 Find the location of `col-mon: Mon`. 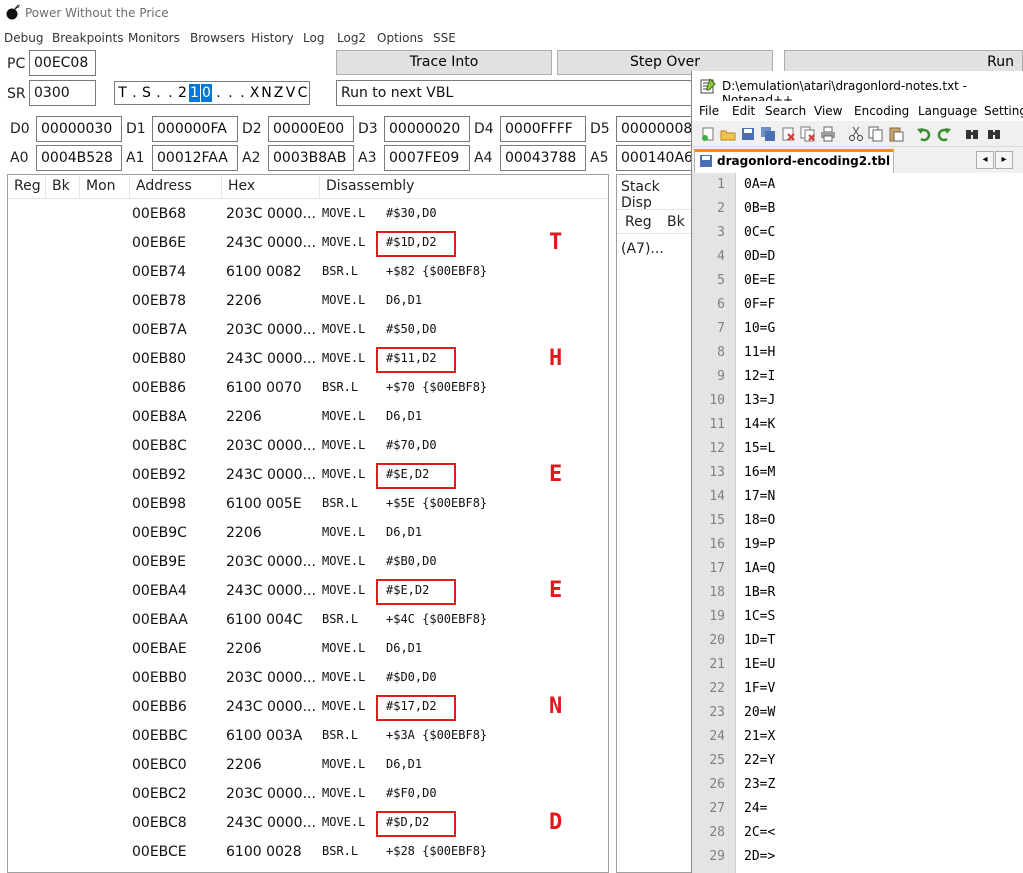

col-mon: Mon is located at coordinates (105, 187).